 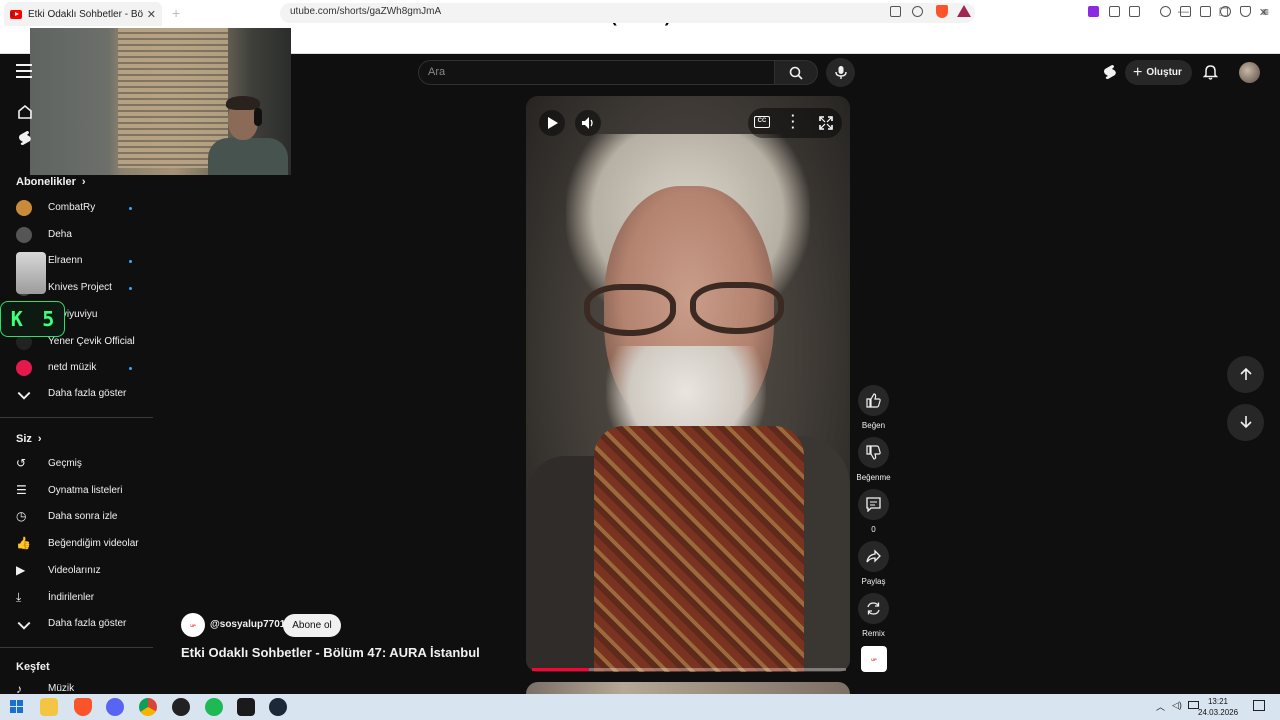 What do you see at coordinates (130, 369) in the screenshot?
I see `new-content-dot` at bounding box center [130, 369].